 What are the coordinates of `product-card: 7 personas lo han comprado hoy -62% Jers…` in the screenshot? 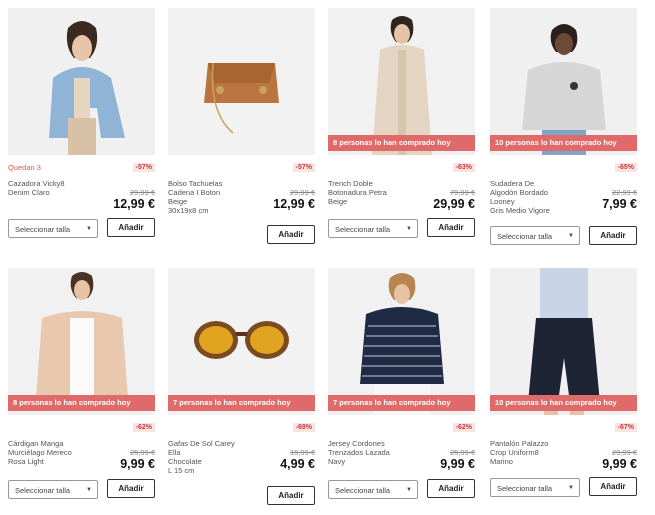 It's located at (401, 383).